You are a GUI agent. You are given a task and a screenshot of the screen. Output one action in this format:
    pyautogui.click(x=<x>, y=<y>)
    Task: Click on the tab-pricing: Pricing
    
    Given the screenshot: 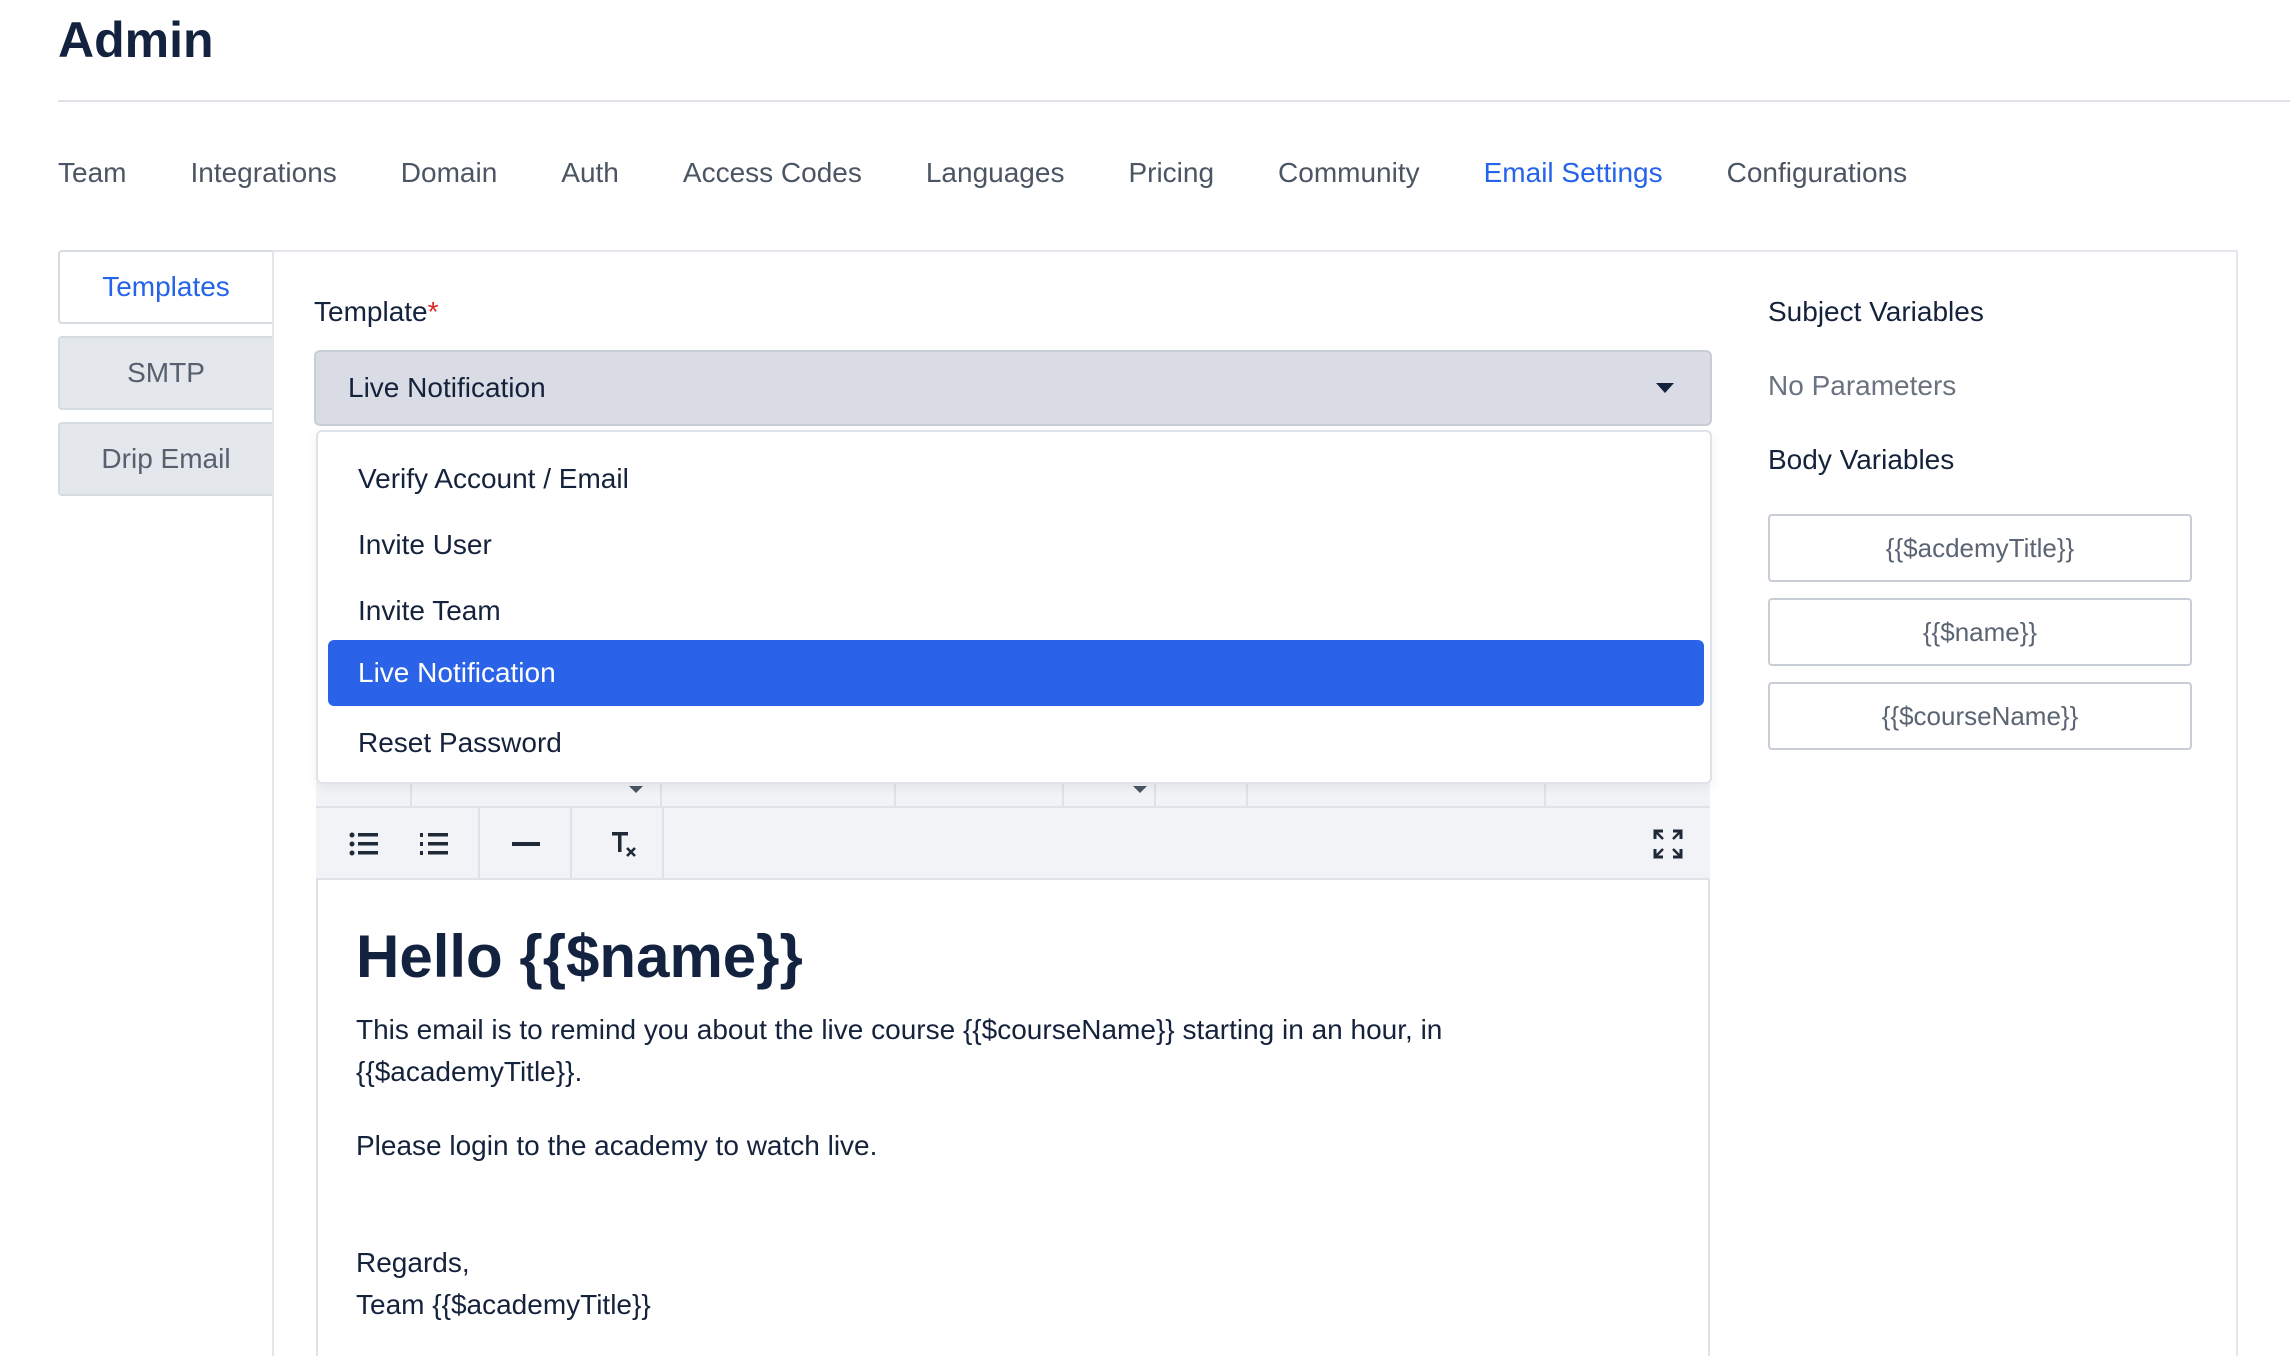 What is the action you would take?
    pyautogui.click(x=1171, y=173)
    